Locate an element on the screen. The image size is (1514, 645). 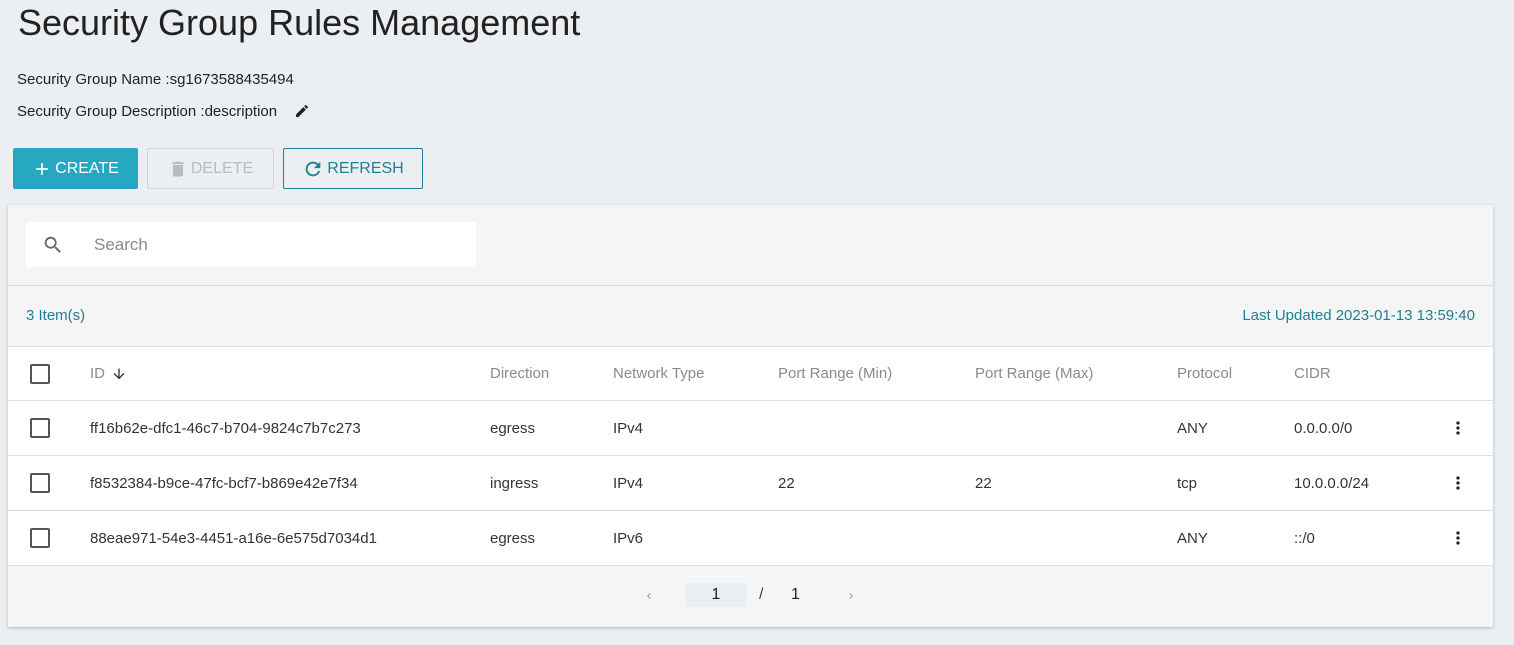
pagination: 1 / 1 is located at coordinates (750, 595).